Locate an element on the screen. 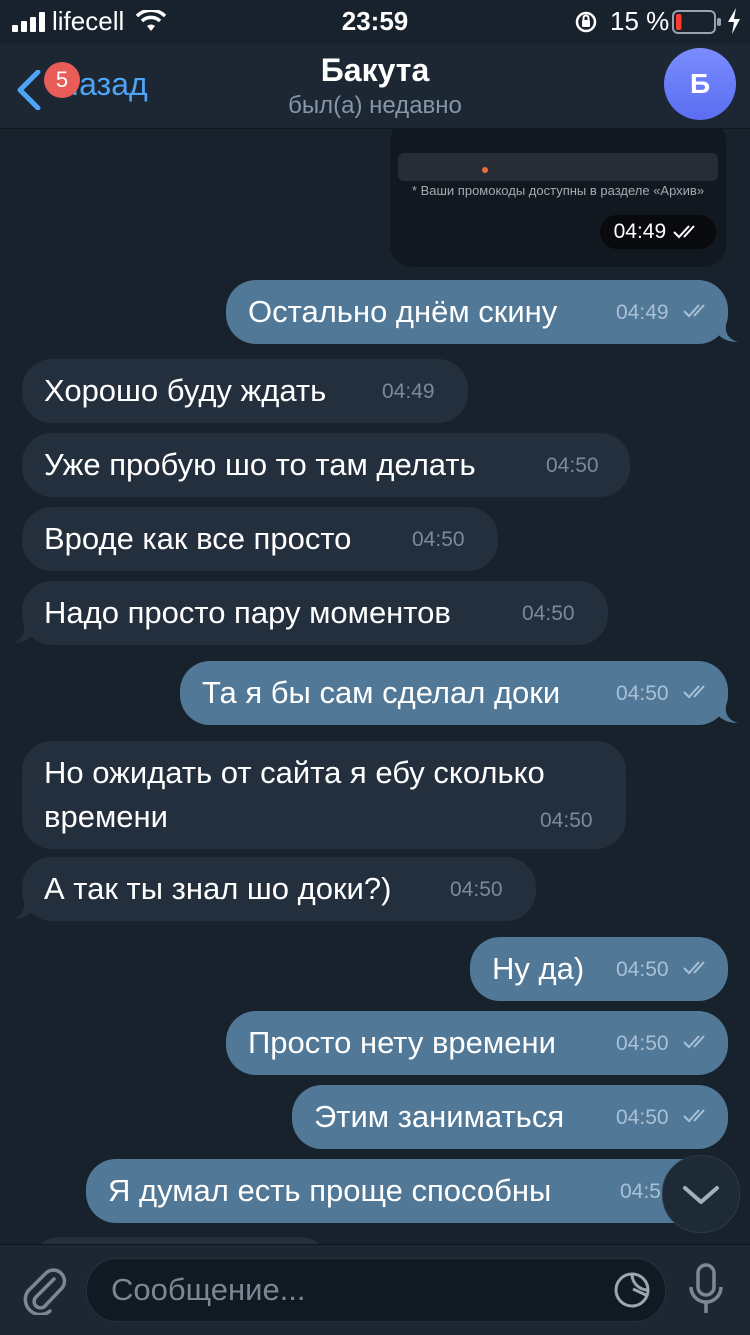 The image size is (750, 1335). message-bubble-outgoing: Ну да) 04:50 is located at coordinates (599, 969).